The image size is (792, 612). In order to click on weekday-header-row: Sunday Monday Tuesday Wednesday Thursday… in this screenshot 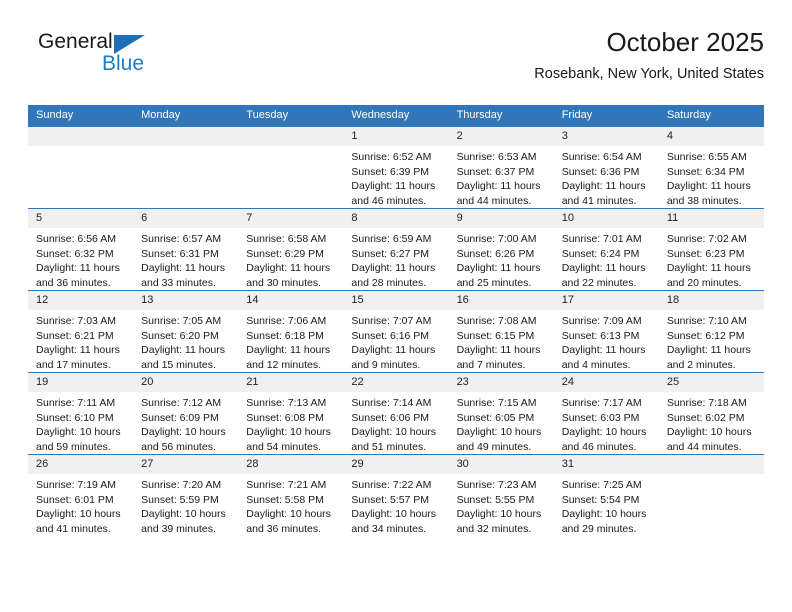, I will do `click(396, 116)`.